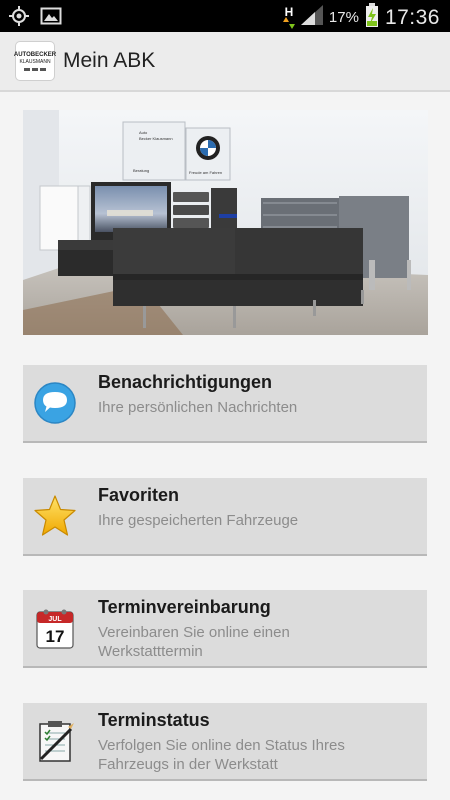 This screenshot has width=450, height=800. What do you see at coordinates (208, 148) in the screenshot?
I see `bmw-logo` at bounding box center [208, 148].